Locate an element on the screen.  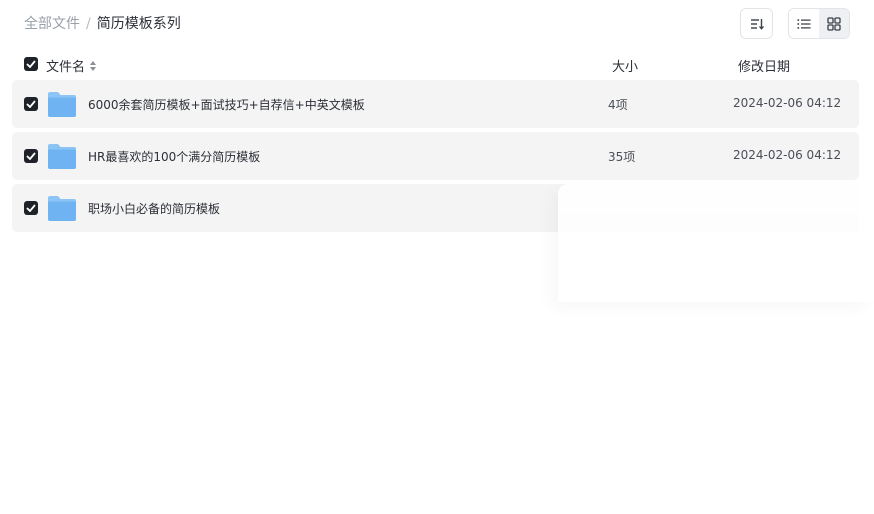
list-view-icon is located at coordinates (804, 23).